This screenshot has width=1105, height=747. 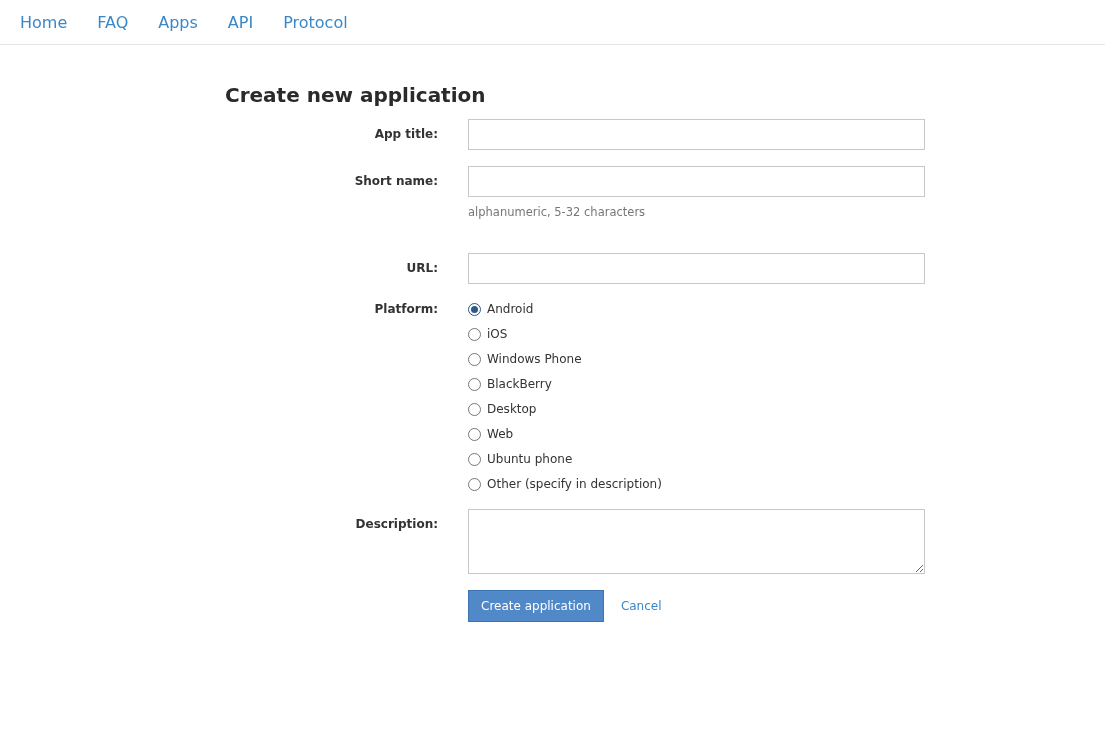 I want to click on field-label: URL:, so click(x=421, y=267).